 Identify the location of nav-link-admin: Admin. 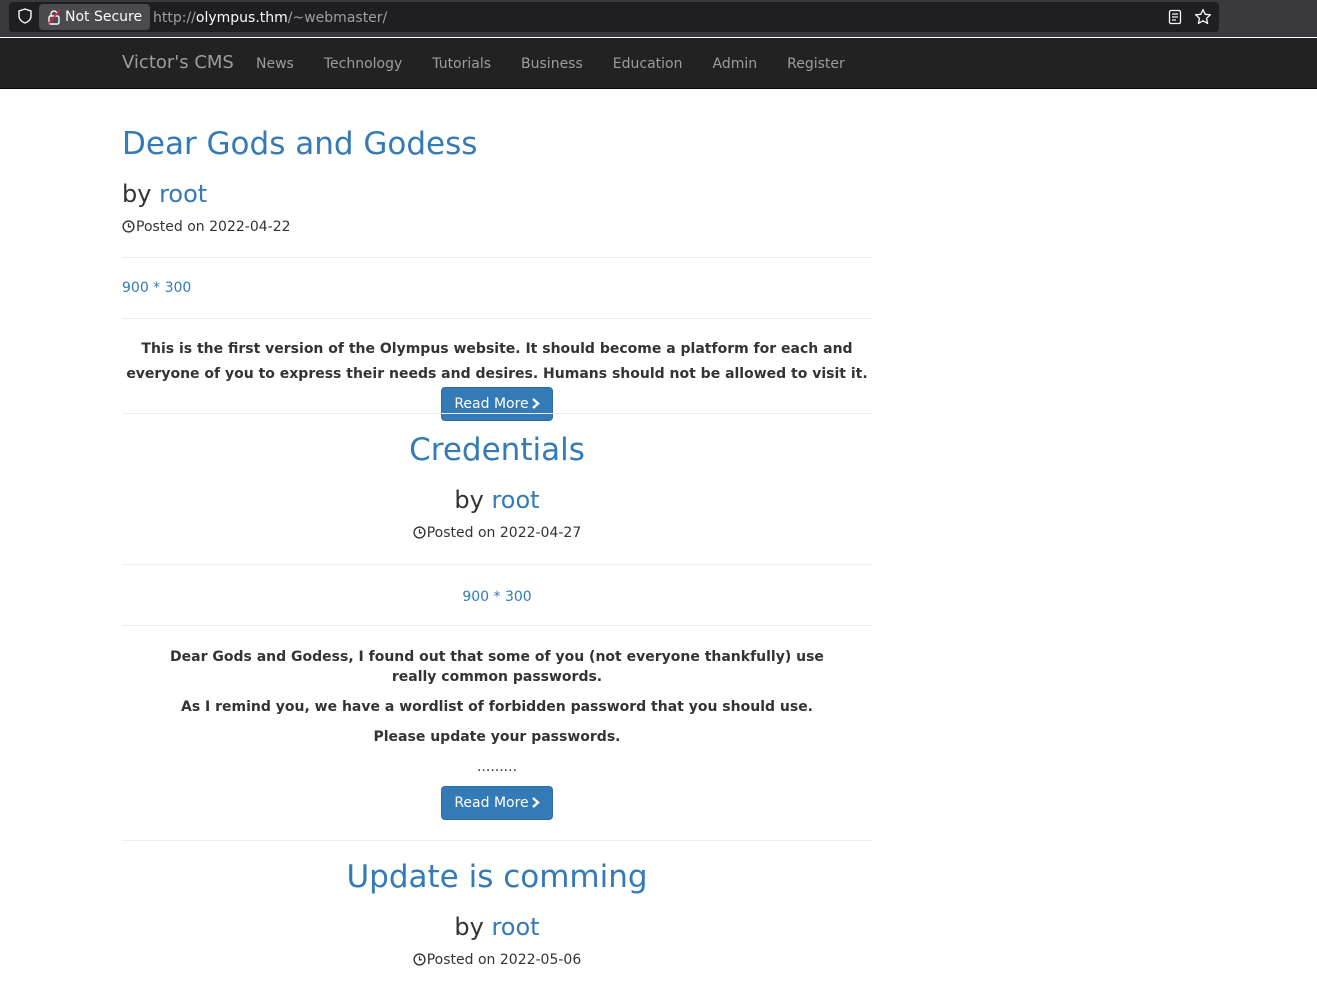
(734, 64).